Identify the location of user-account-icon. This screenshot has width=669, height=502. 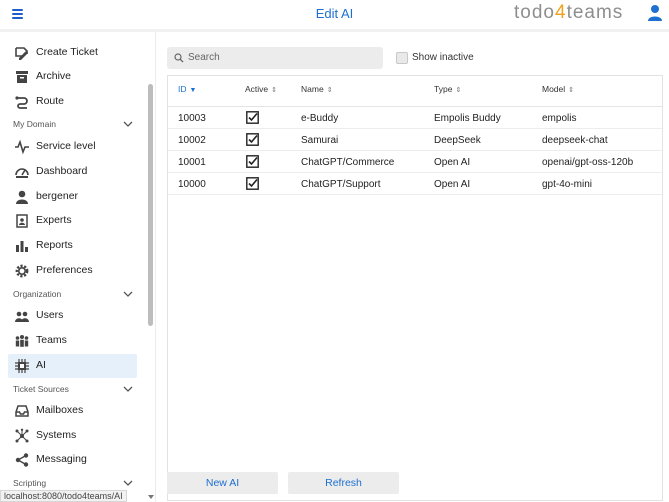
(655, 13).